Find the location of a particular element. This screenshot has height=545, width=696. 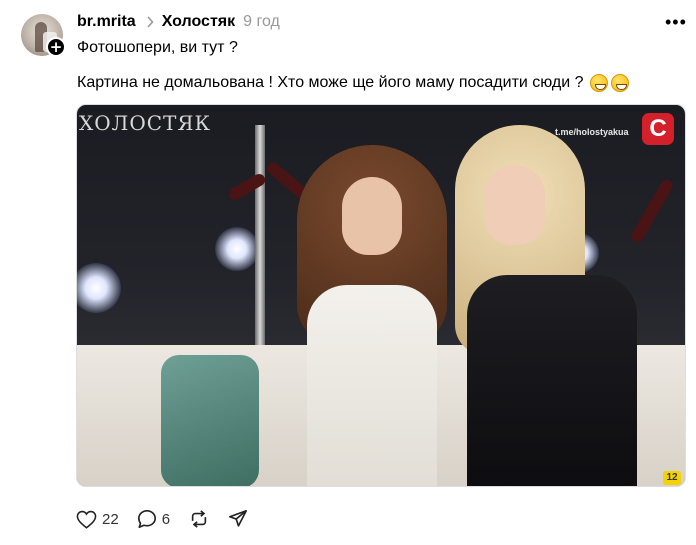

like-count: 22 is located at coordinates (110, 519).